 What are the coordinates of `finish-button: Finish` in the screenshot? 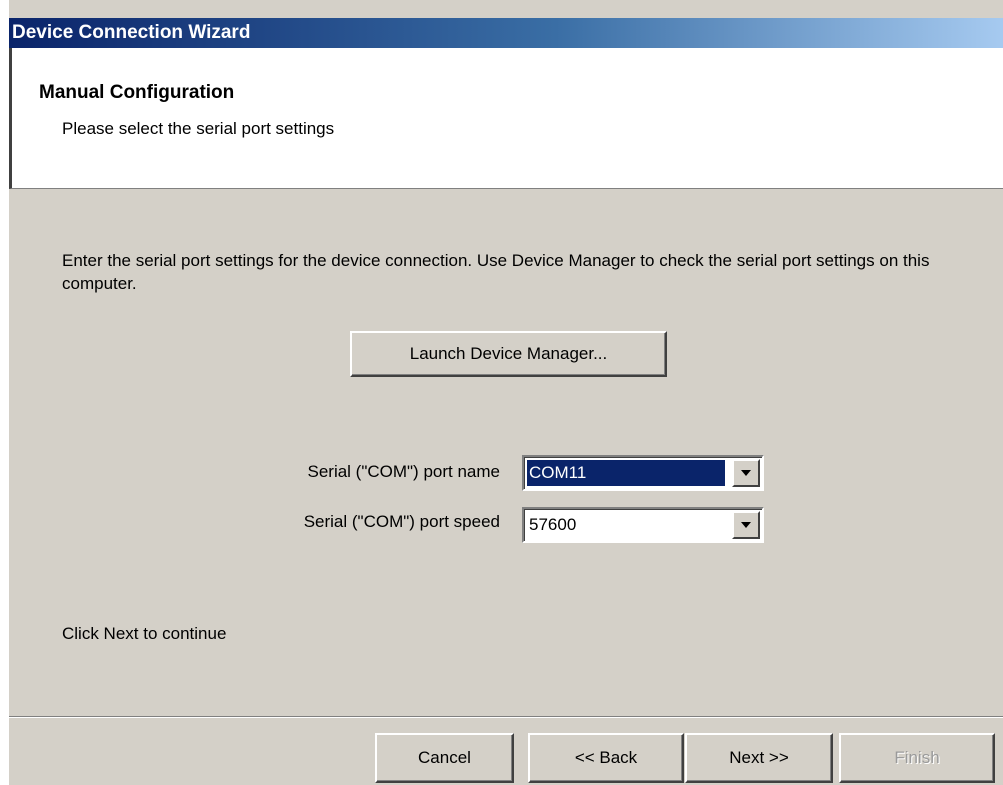 It's located at (917, 758).